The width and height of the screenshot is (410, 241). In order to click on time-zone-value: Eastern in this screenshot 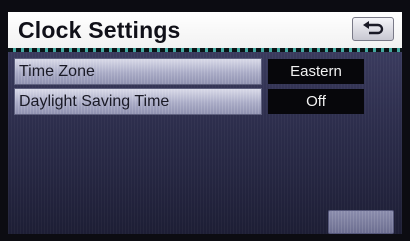, I will do `click(316, 71)`.